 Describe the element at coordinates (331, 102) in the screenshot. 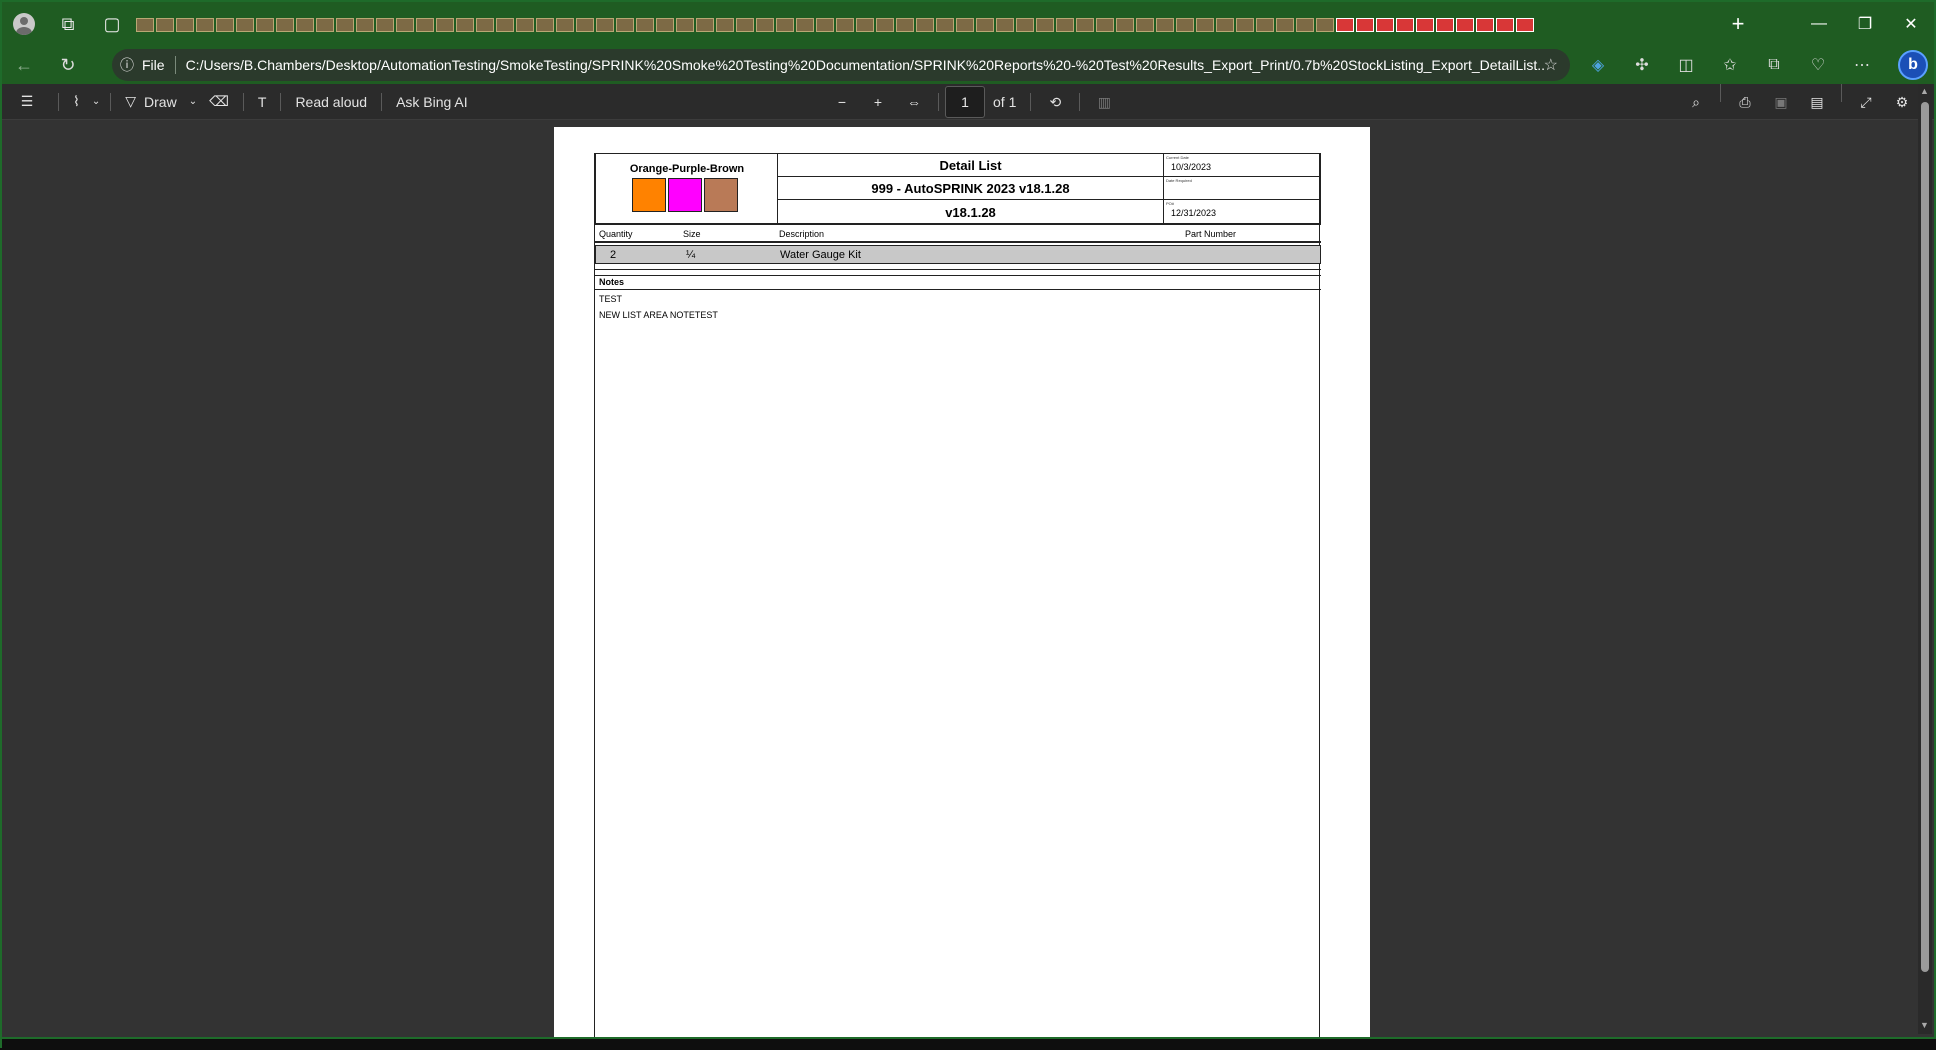

I see `read-aloud-button: Read aloud` at that location.